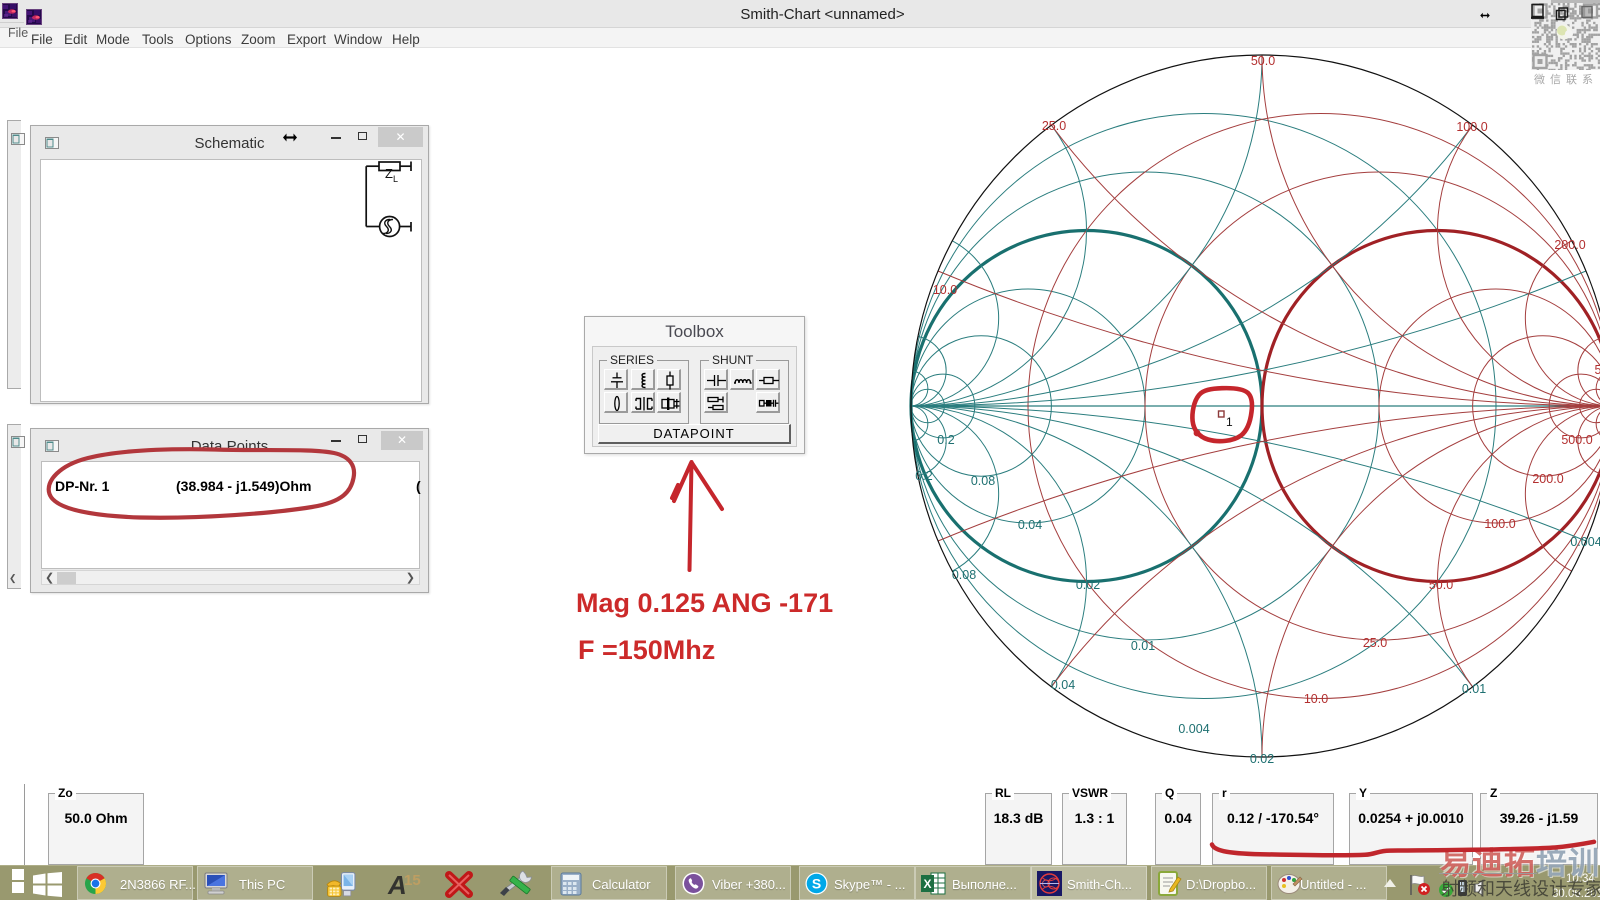 This screenshot has height=901, width=1600. I want to click on svg-text: X, so click(927, 884).